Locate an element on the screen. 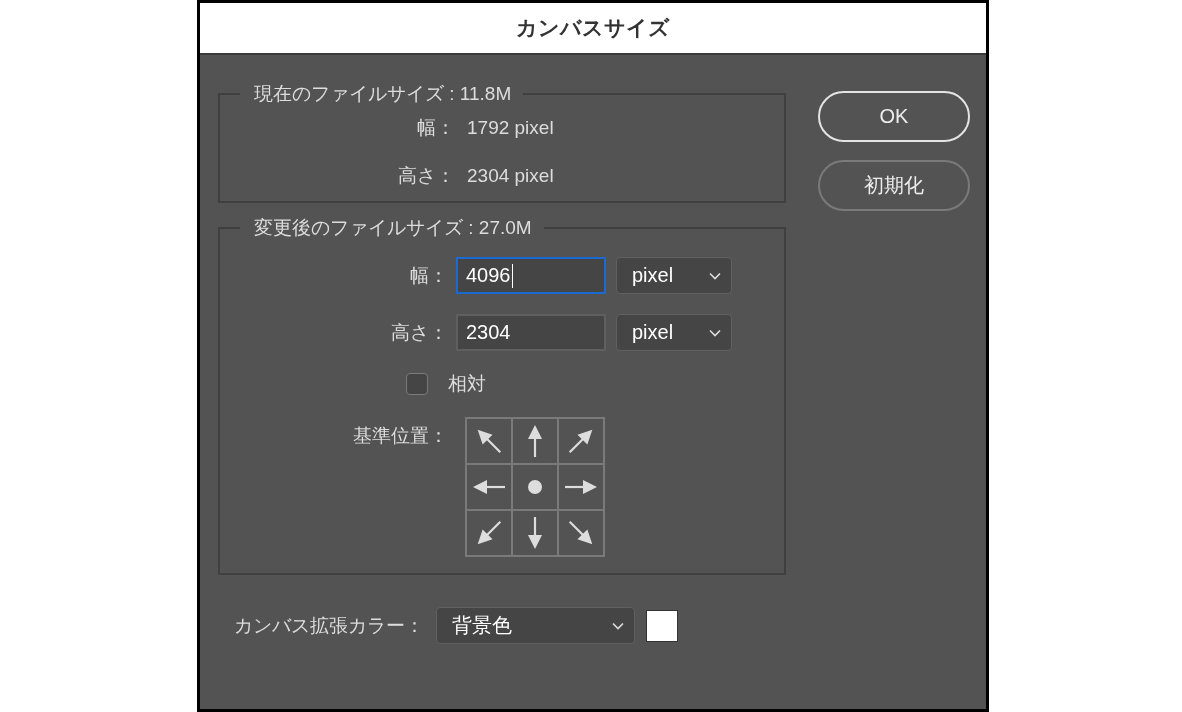 The height and width of the screenshot is (712, 1182). field-label: カンバス拡張カラー： is located at coordinates (329, 625).